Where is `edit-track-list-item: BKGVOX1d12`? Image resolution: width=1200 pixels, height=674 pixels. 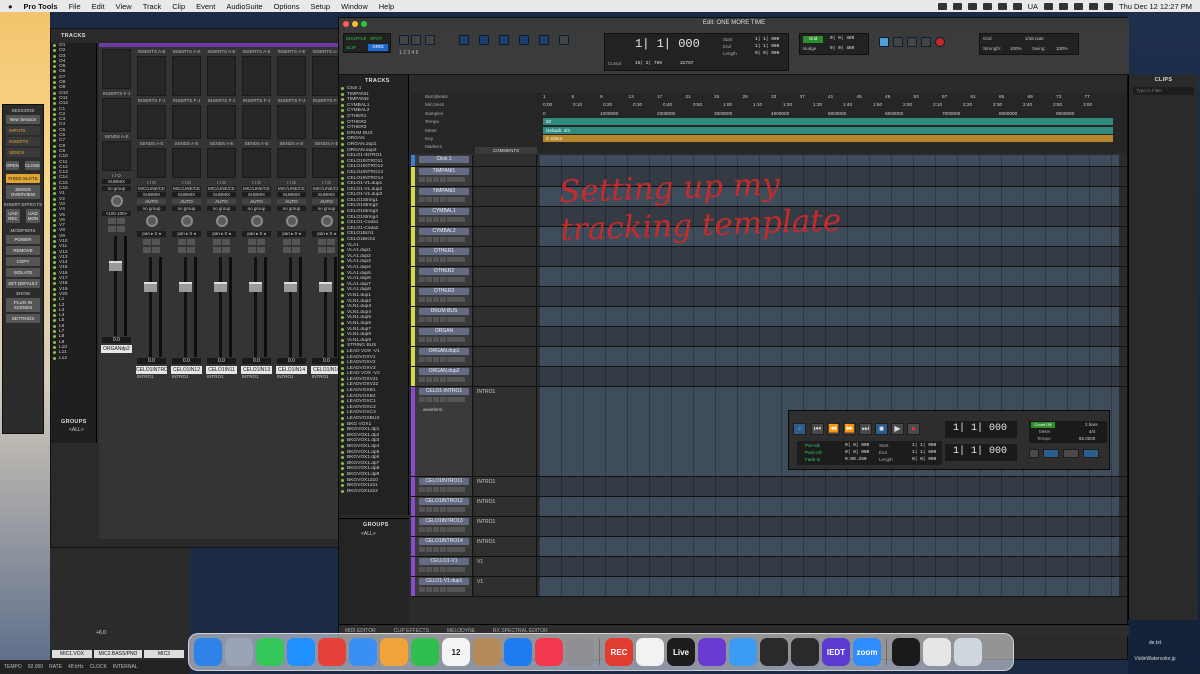
edit-track-list-item: BKGVOX1d12 is located at coordinates (373, 492).